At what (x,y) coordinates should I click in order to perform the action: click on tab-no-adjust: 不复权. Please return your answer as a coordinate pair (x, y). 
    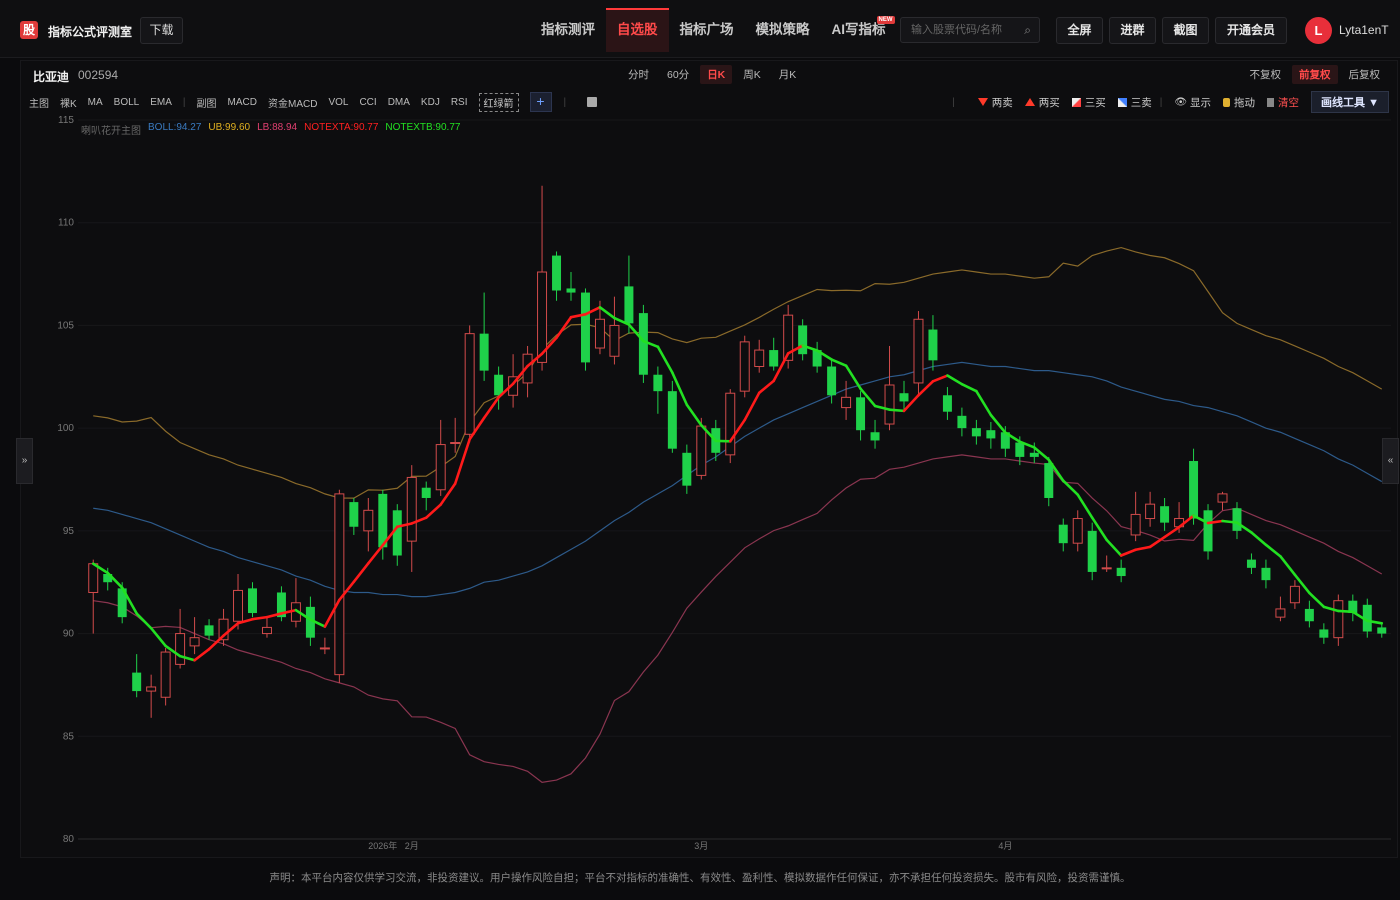
    Looking at the image, I should click on (1266, 74).